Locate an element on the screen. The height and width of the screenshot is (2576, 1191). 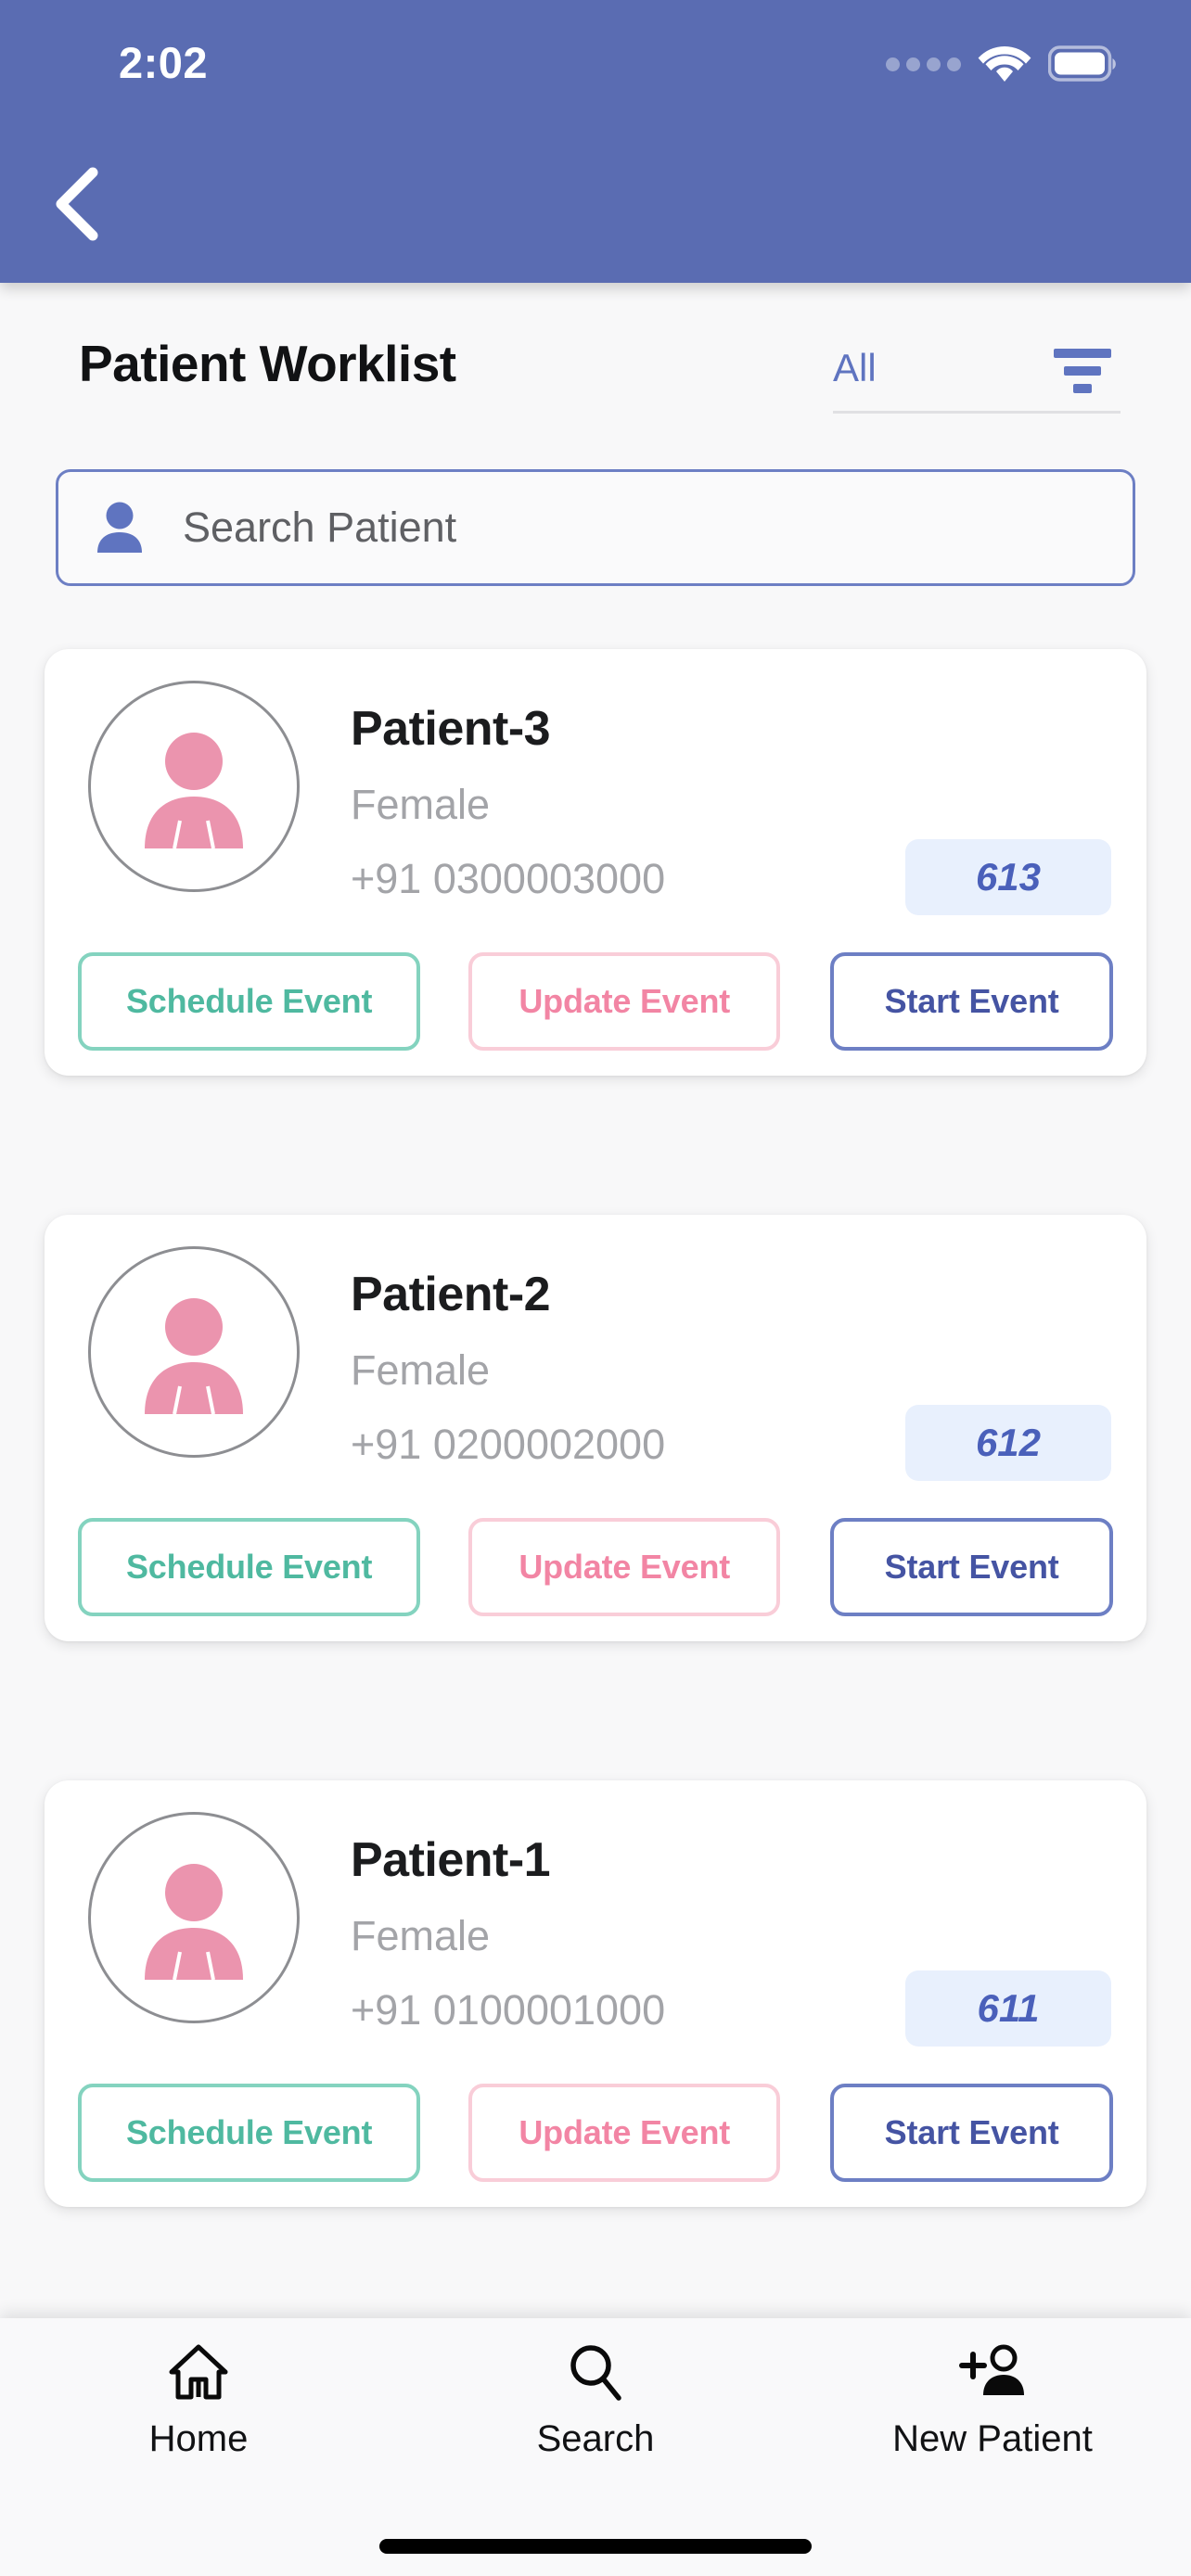
nav-item-home: Home is located at coordinates (198, 2418).